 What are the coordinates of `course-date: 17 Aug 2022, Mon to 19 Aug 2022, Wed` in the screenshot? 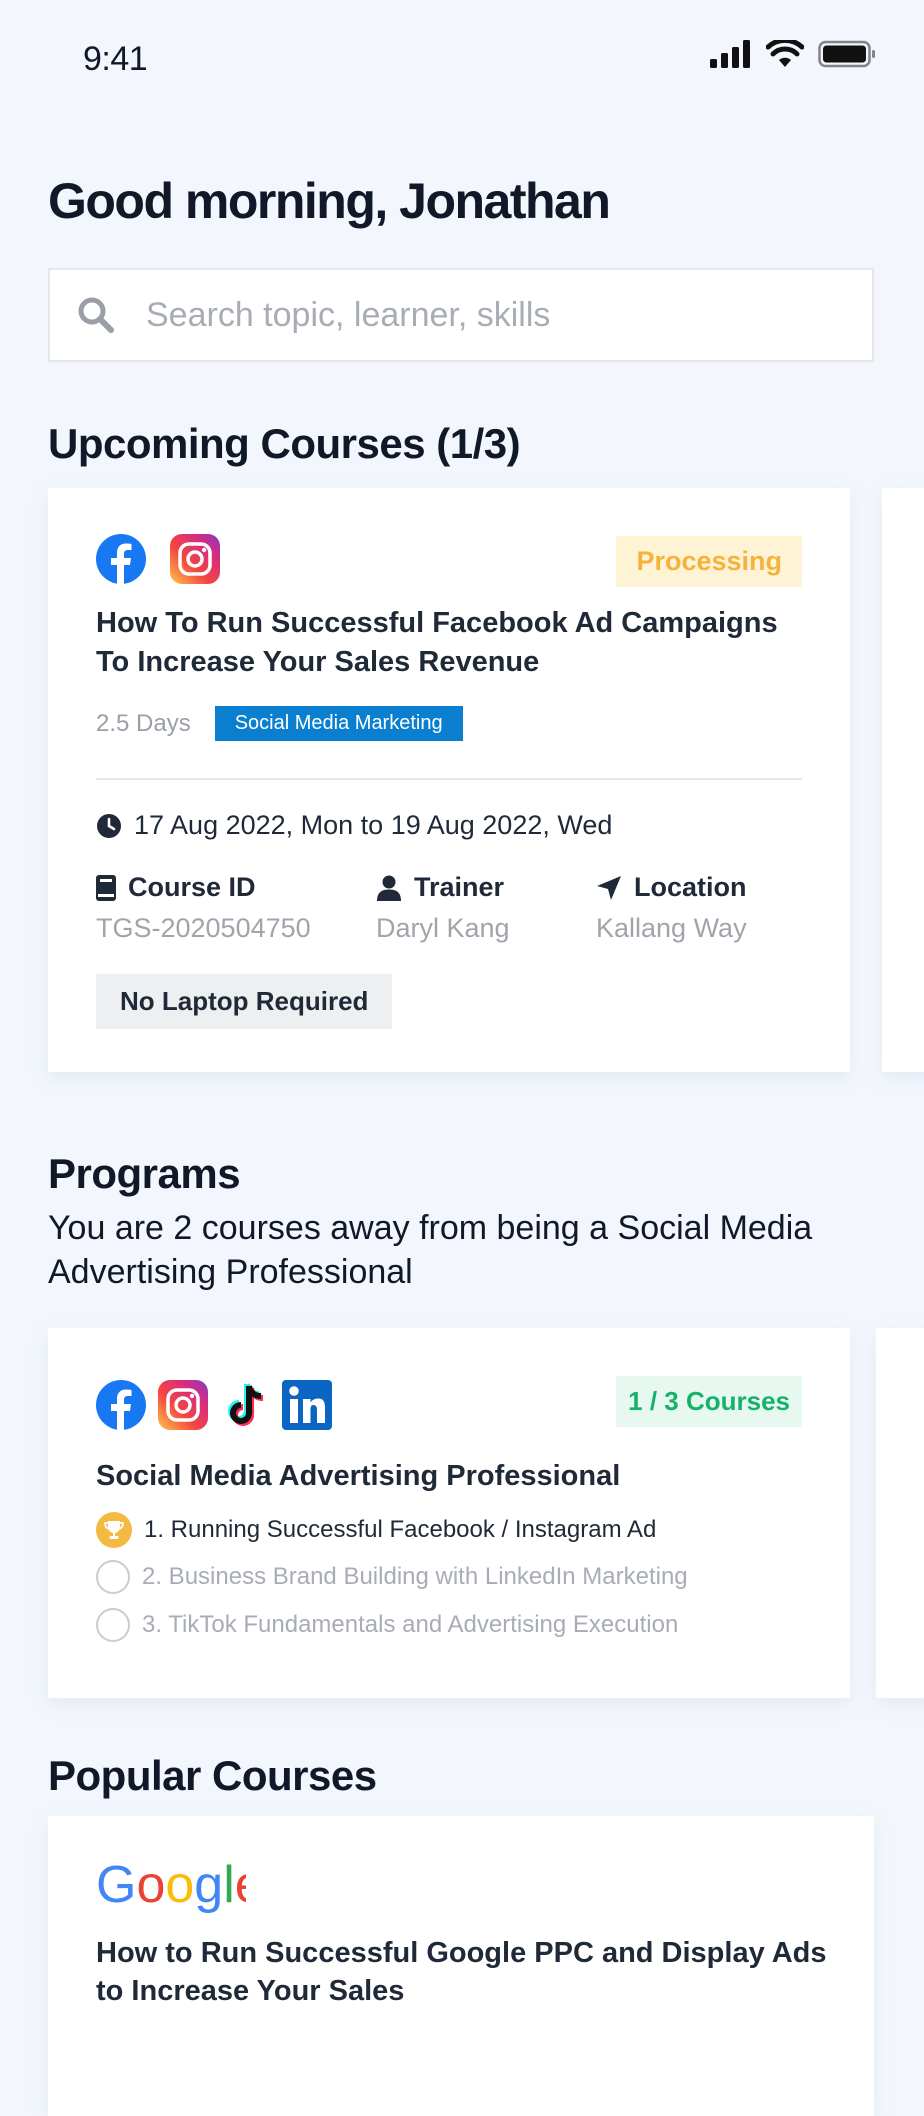 It's located at (354, 825).